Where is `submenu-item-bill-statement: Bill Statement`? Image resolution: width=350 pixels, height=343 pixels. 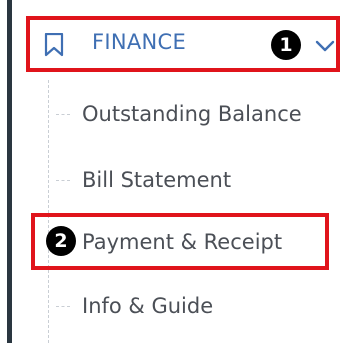
submenu-item-bill-statement: Bill Statement is located at coordinates (197, 180).